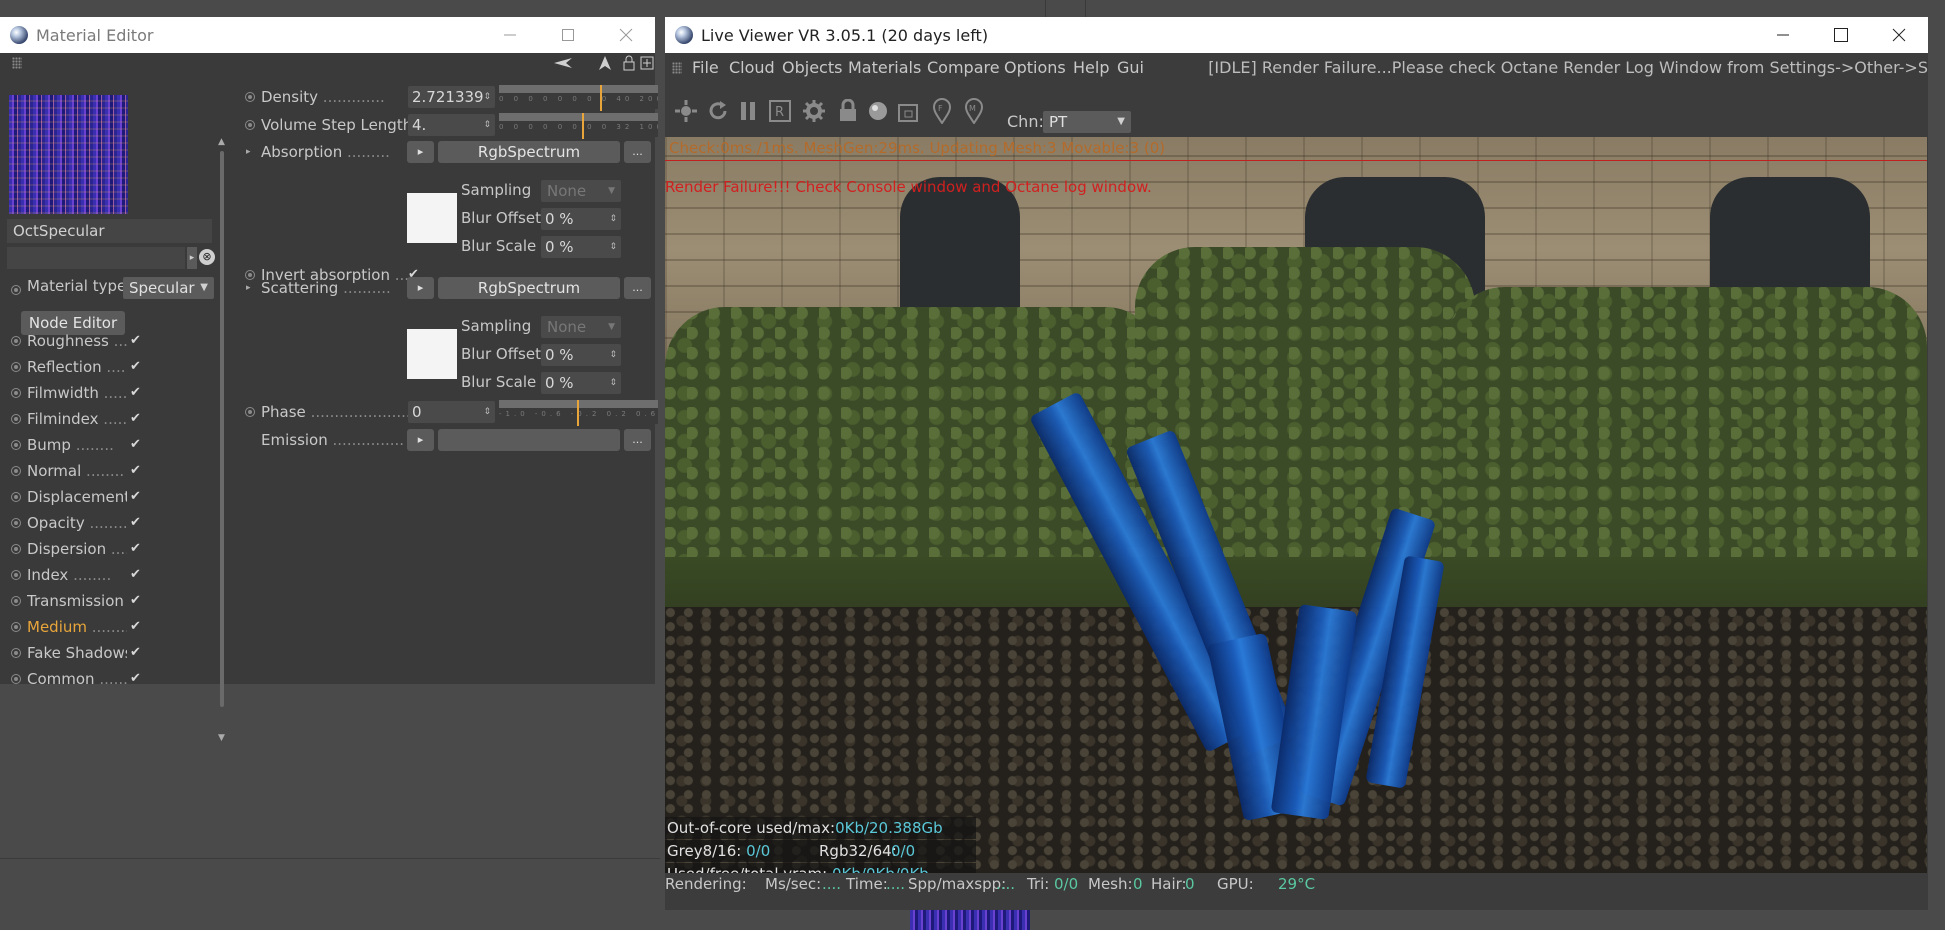 Image resolution: width=1945 pixels, height=930 pixels. What do you see at coordinates (814, 111) in the screenshot?
I see `gear-icon` at bounding box center [814, 111].